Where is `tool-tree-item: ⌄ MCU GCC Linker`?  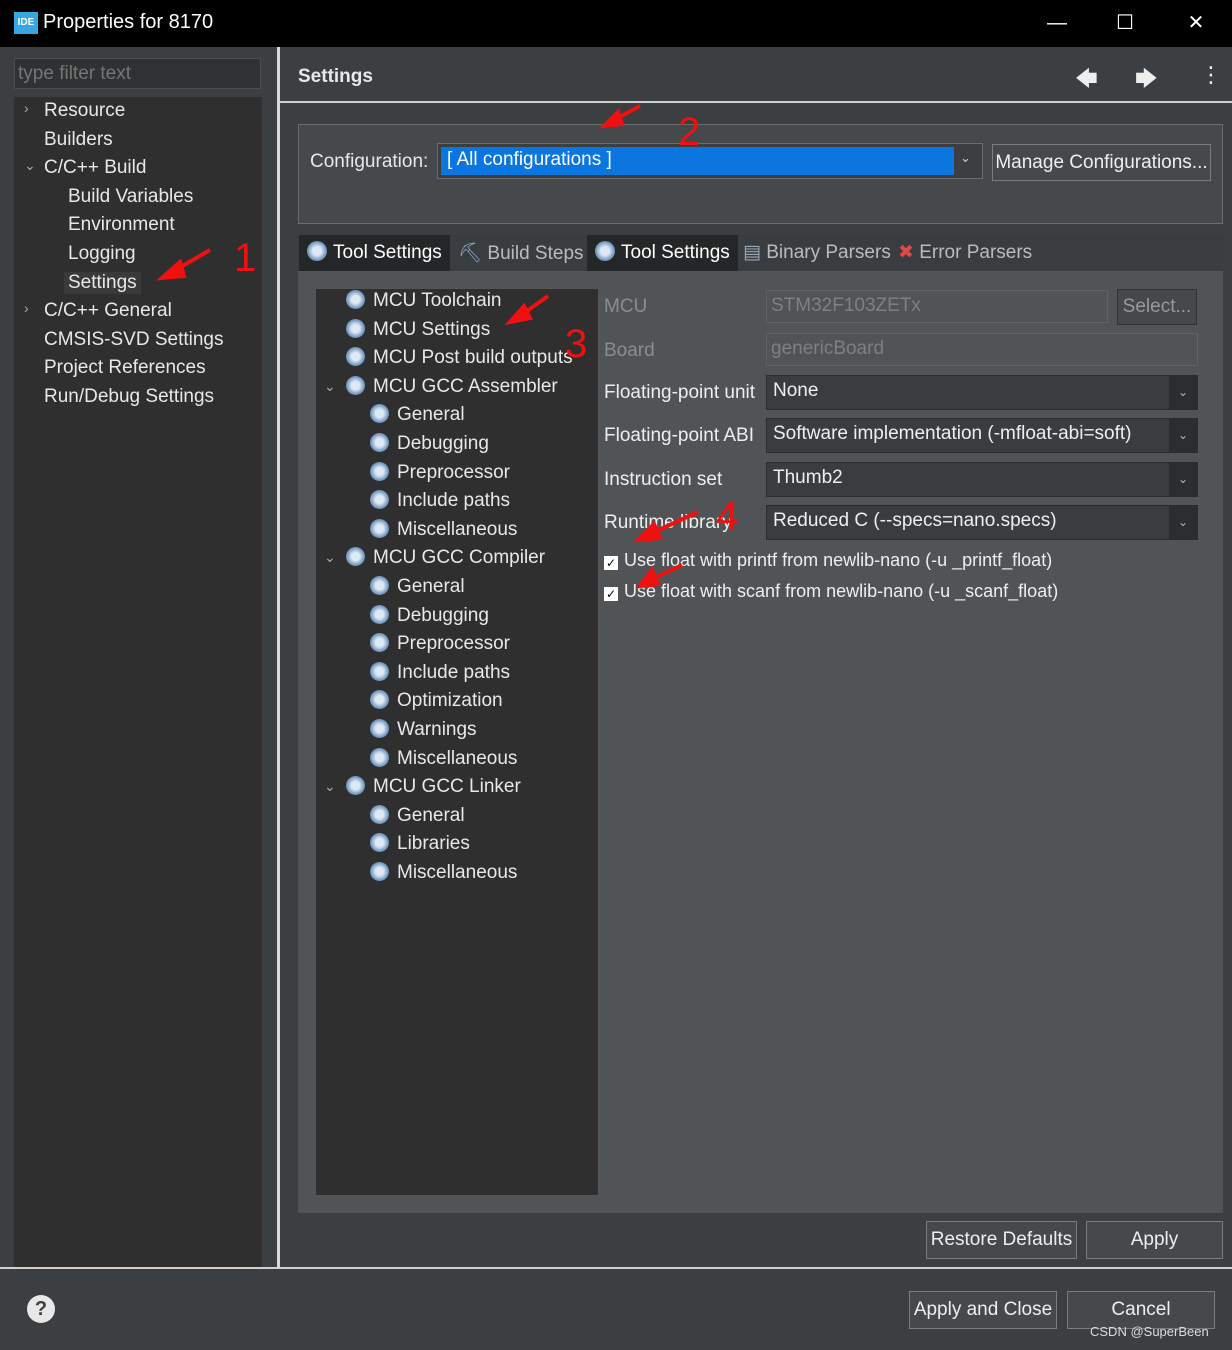
tool-tree-item: ⌄ MCU GCC Linker is located at coordinates (422, 787).